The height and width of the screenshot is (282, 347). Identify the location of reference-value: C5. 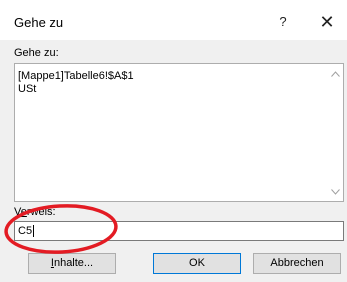
(25, 231).